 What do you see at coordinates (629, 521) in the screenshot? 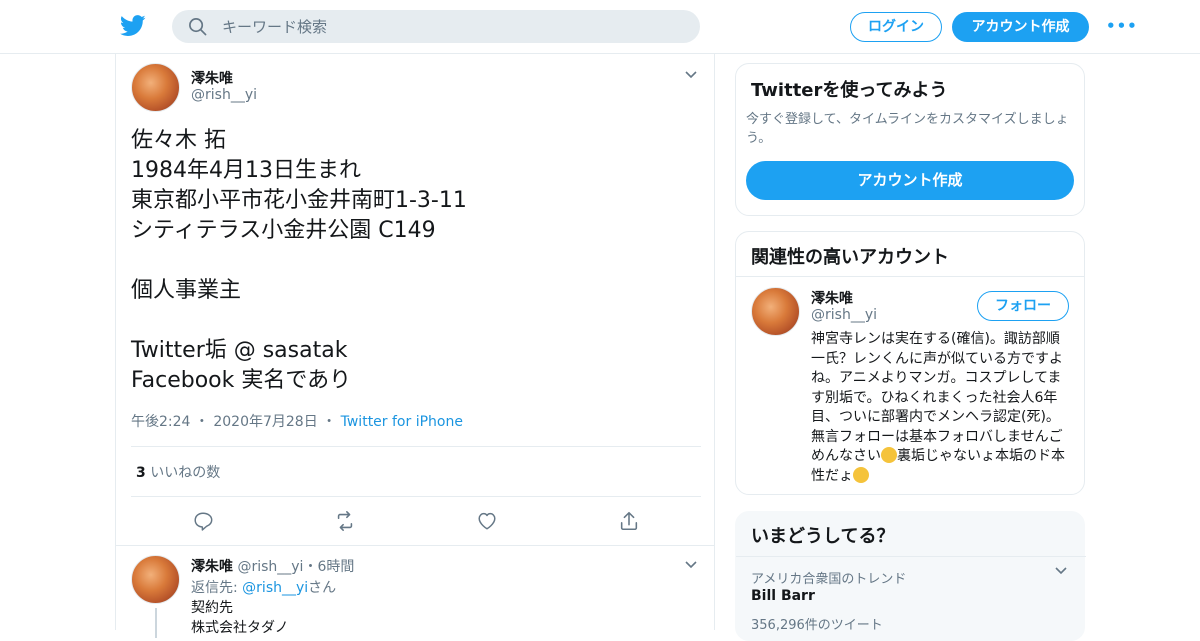
I see `share-icon` at bounding box center [629, 521].